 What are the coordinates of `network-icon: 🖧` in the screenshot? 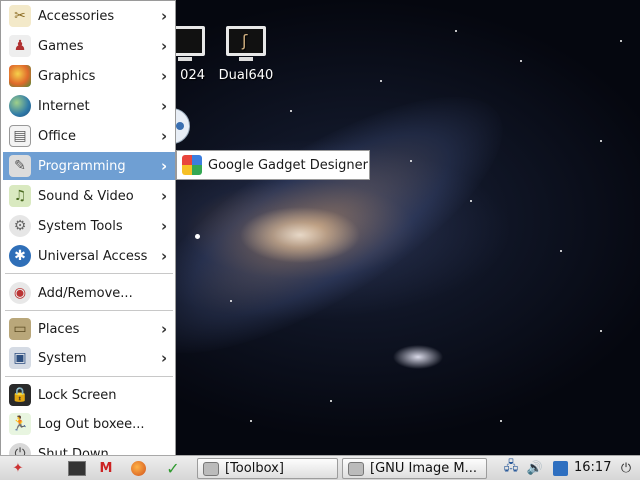 It's located at (511, 468).